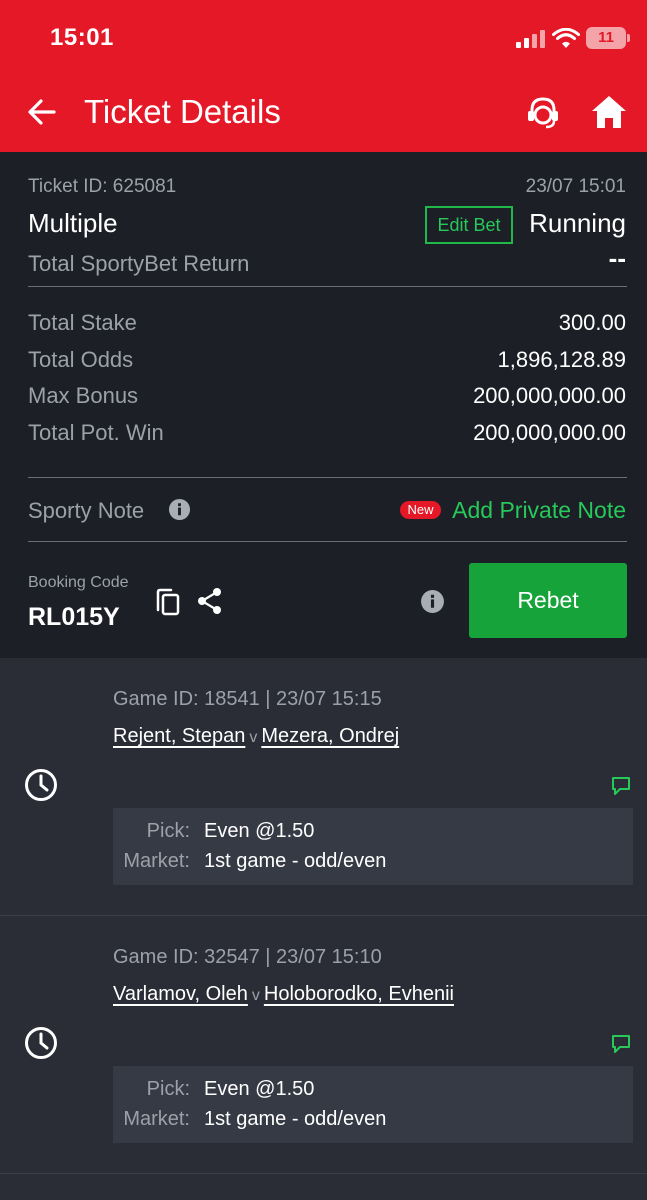 The height and width of the screenshot is (1200, 647). Describe the element at coordinates (420, 510) in the screenshot. I see `new-badge: New` at that location.